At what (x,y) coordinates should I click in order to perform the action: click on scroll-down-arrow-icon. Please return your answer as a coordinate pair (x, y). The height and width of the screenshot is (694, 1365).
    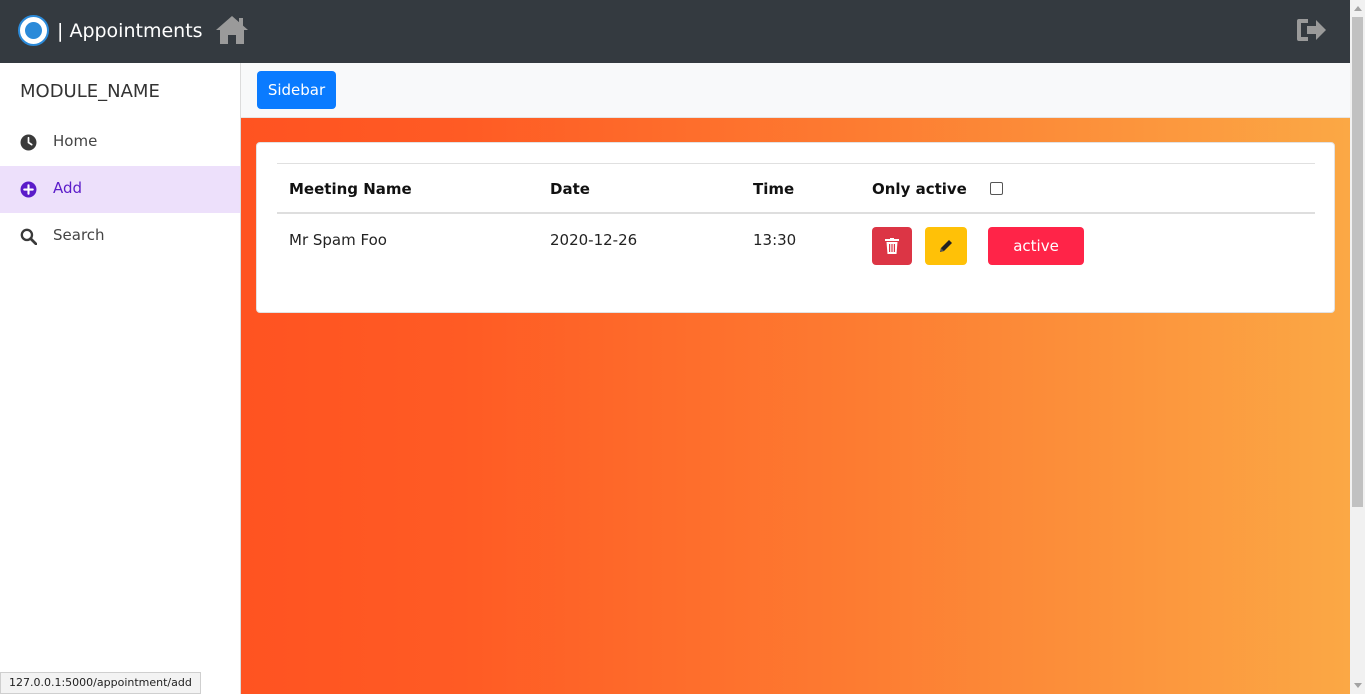
    Looking at the image, I should click on (1358, 685).